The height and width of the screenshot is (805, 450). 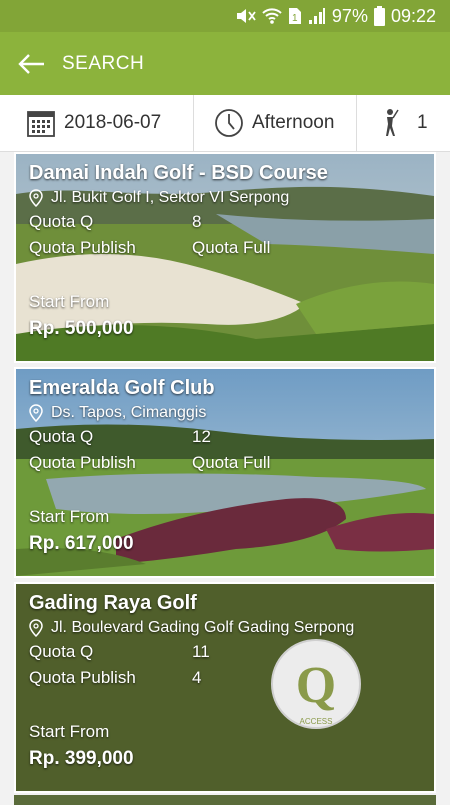 I want to click on players-filter: 1, so click(x=403, y=123).